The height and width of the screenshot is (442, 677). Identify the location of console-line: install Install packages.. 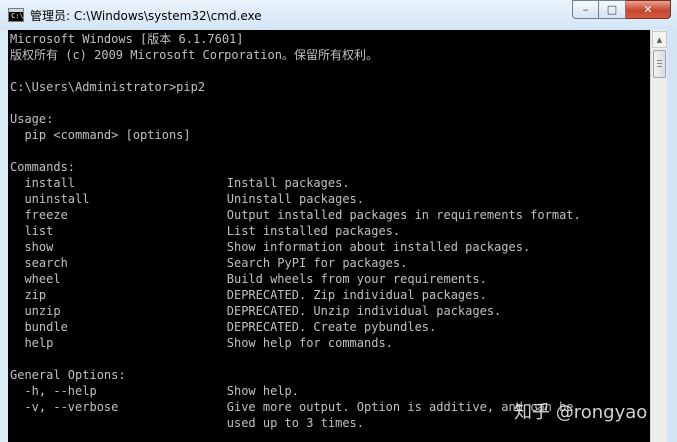
(180, 183).